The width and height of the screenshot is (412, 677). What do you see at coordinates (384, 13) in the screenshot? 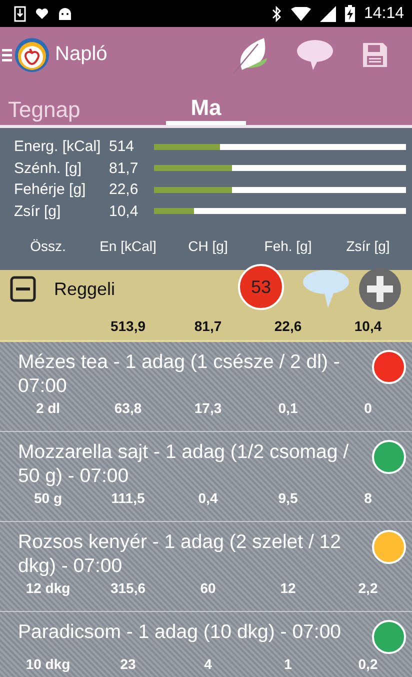
I see `clock-time: 14:14` at bounding box center [384, 13].